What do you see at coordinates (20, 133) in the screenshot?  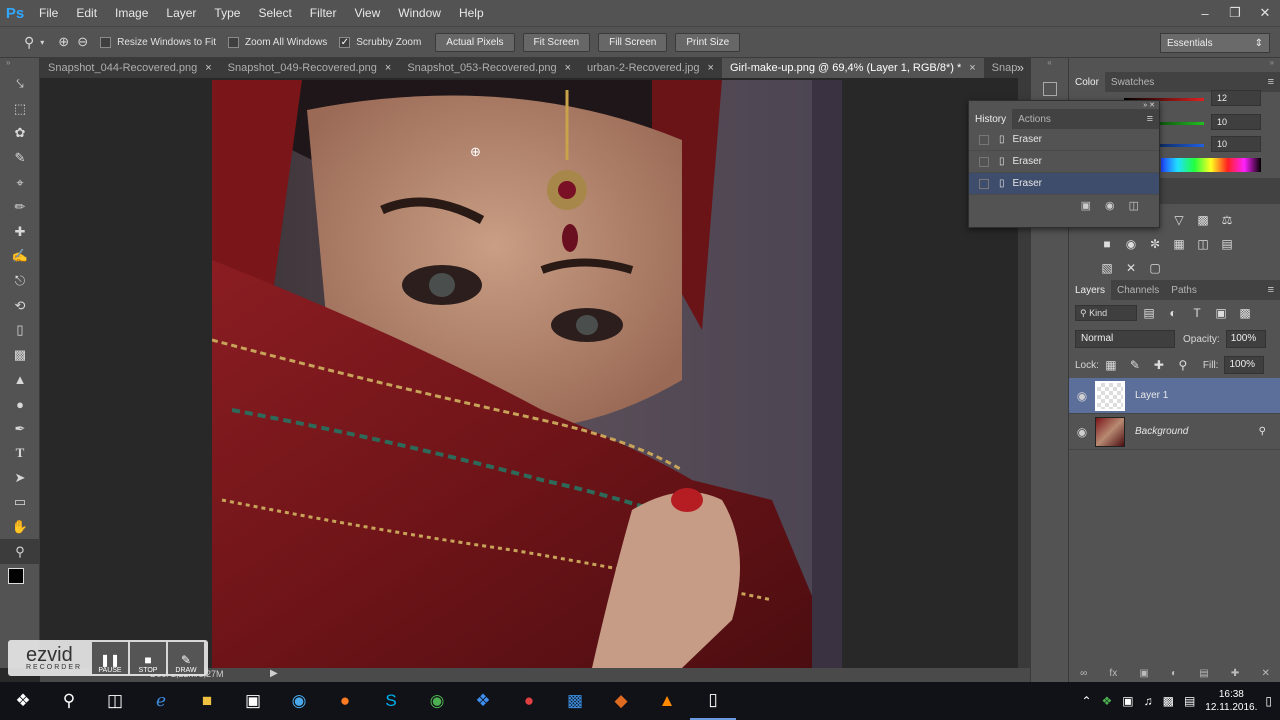 I see `lasso-icon: ✿` at bounding box center [20, 133].